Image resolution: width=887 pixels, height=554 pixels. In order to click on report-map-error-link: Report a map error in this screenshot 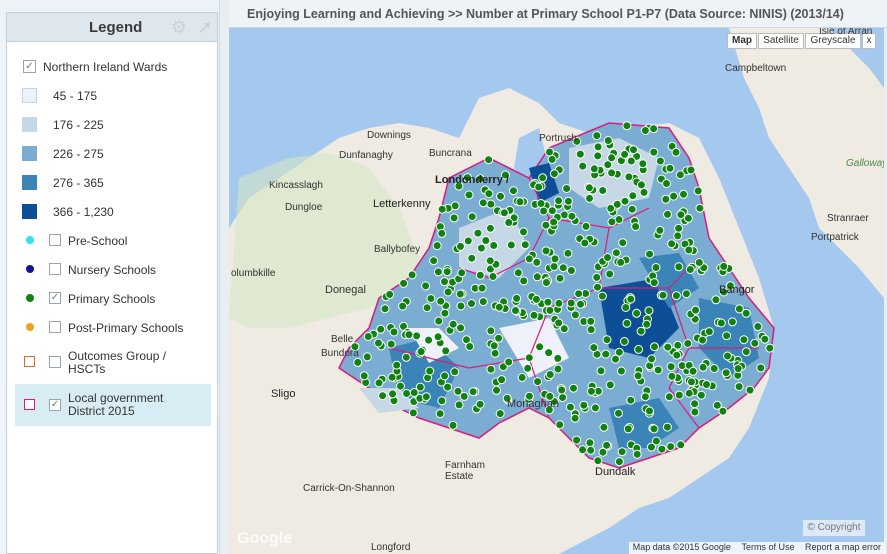, I will do `click(843, 547)`.